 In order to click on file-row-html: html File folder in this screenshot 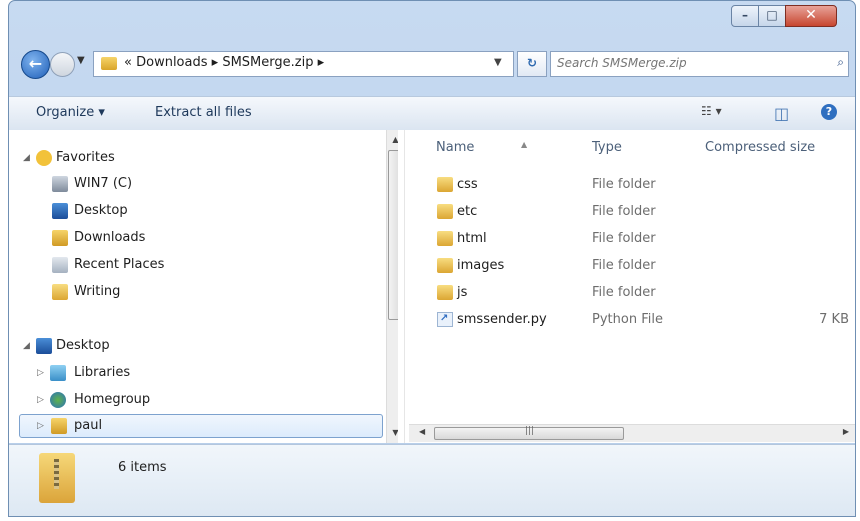, I will do `click(632, 239)`.